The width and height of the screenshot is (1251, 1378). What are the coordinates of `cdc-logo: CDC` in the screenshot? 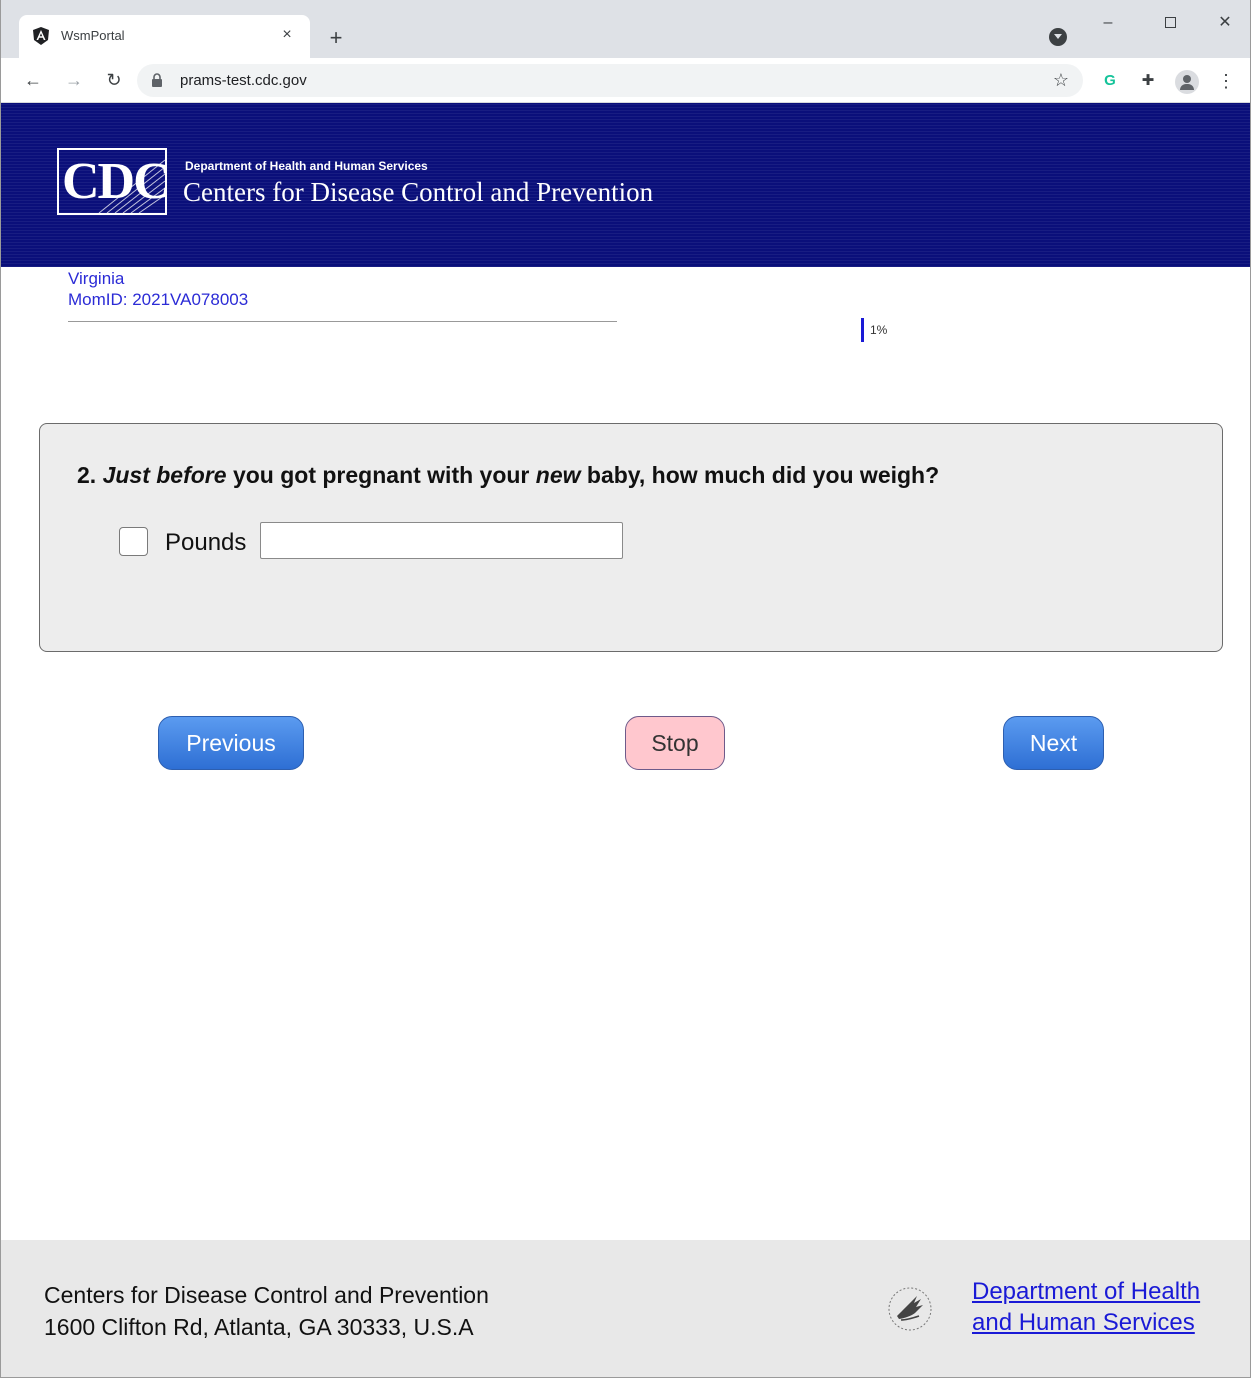 It's located at (114, 181).